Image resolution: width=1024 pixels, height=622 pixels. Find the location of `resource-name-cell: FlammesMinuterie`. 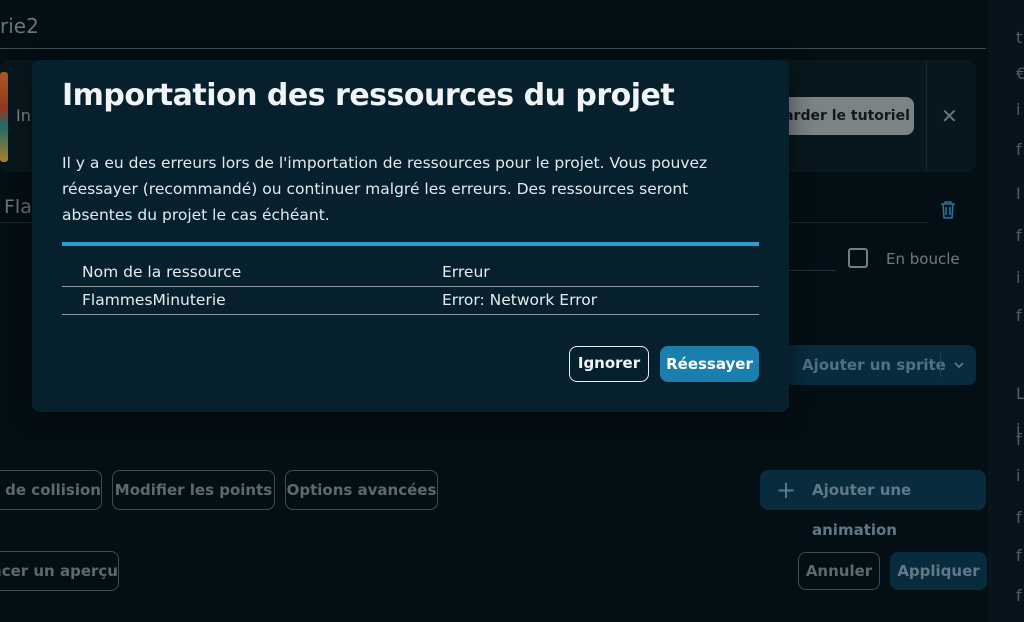

resource-name-cell: FlammesMinuterie is located at coordinates (154, 300).